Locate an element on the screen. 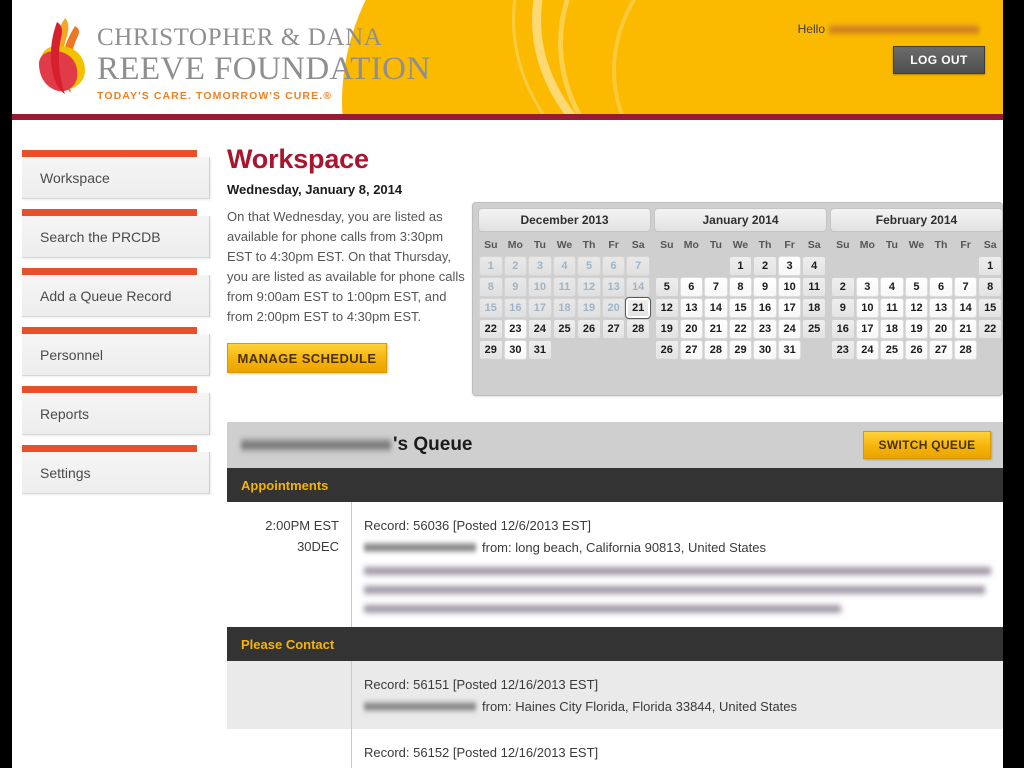 This screenshot has height=768, width=1024. queue-owner-redacted is located at coordinates (316, 445).